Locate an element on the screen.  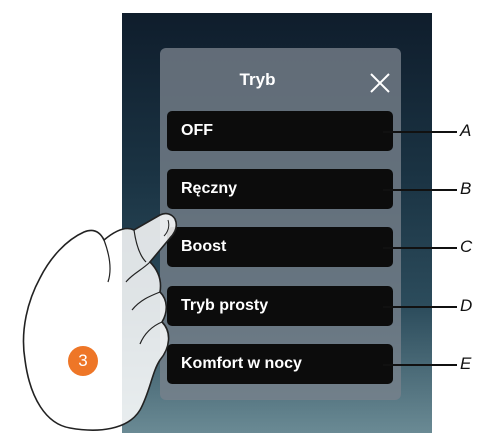
step-number-badge: 3 is located at coordinates (83, 361).